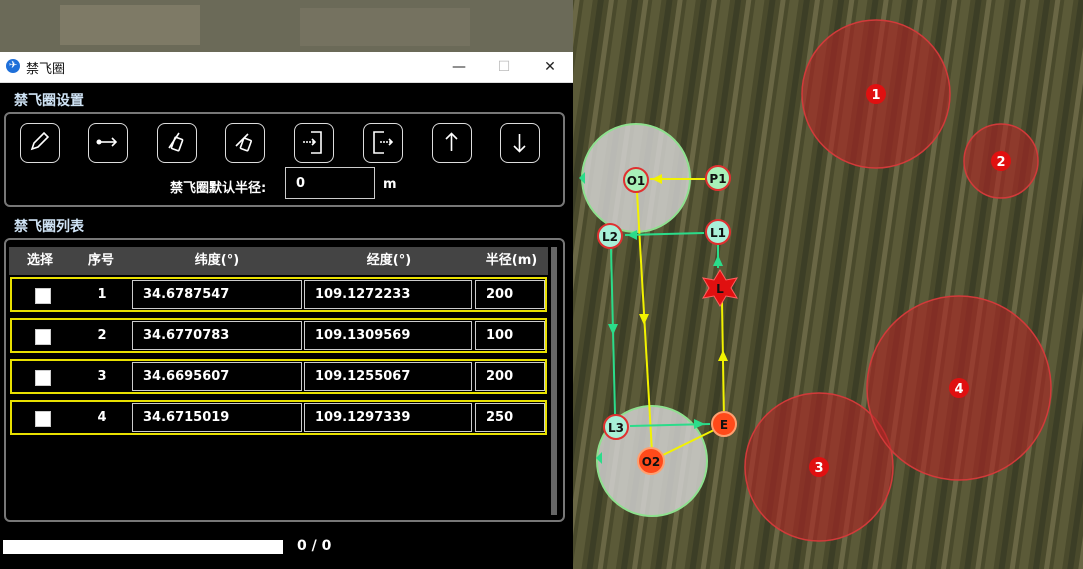 The width and height of the screenshot is (1083, 569). I want to click on table-row: 4 34.6715019 109.1297339 250, so click(278, 417).